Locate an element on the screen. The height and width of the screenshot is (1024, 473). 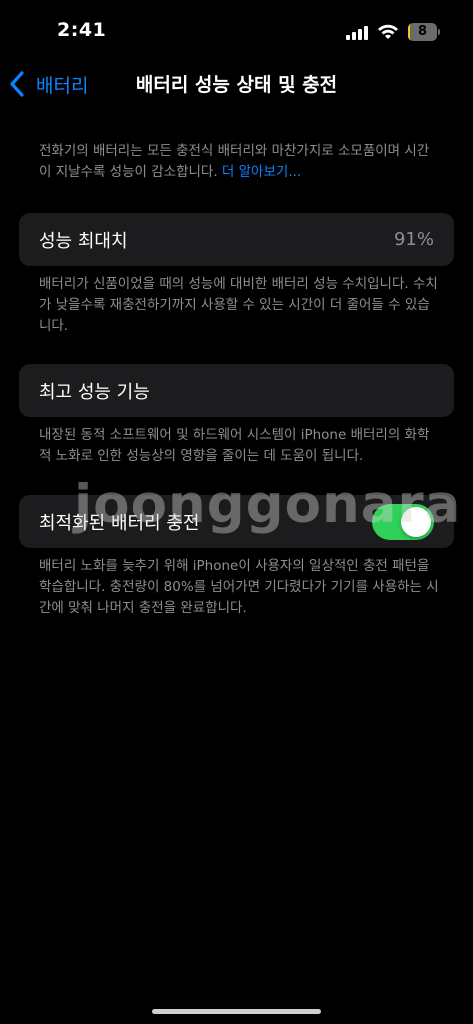
battery-icon: 8 is located at coordinates (424, 32).